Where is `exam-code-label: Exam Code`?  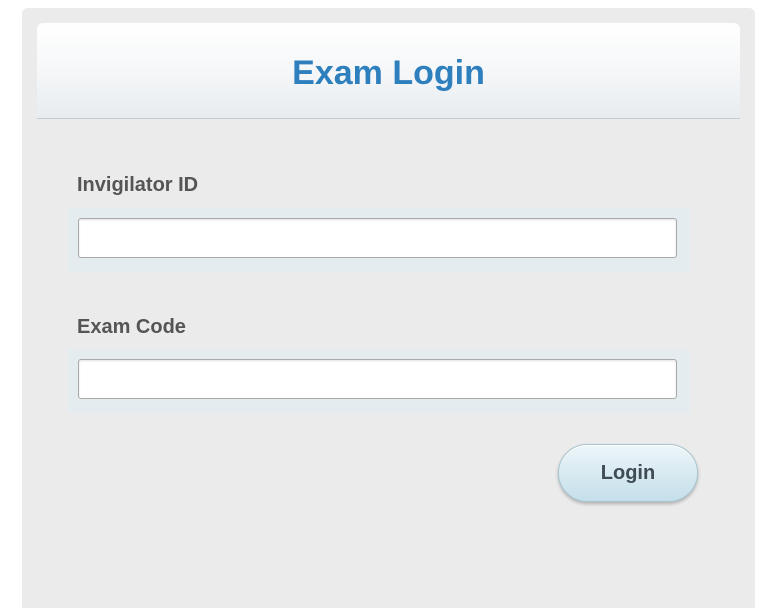 exam-code-label: Exam Code is located at coordinates (131, 327).